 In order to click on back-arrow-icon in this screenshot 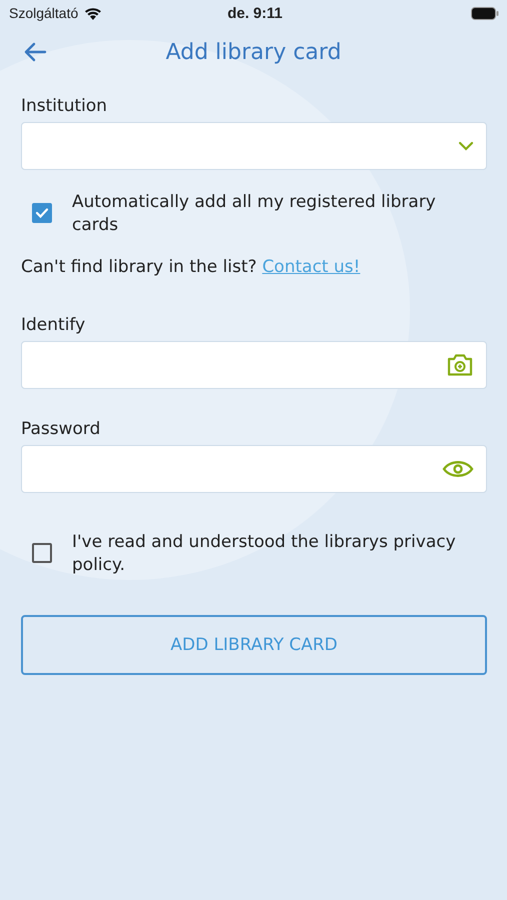, I will do `click(35, 52)`.